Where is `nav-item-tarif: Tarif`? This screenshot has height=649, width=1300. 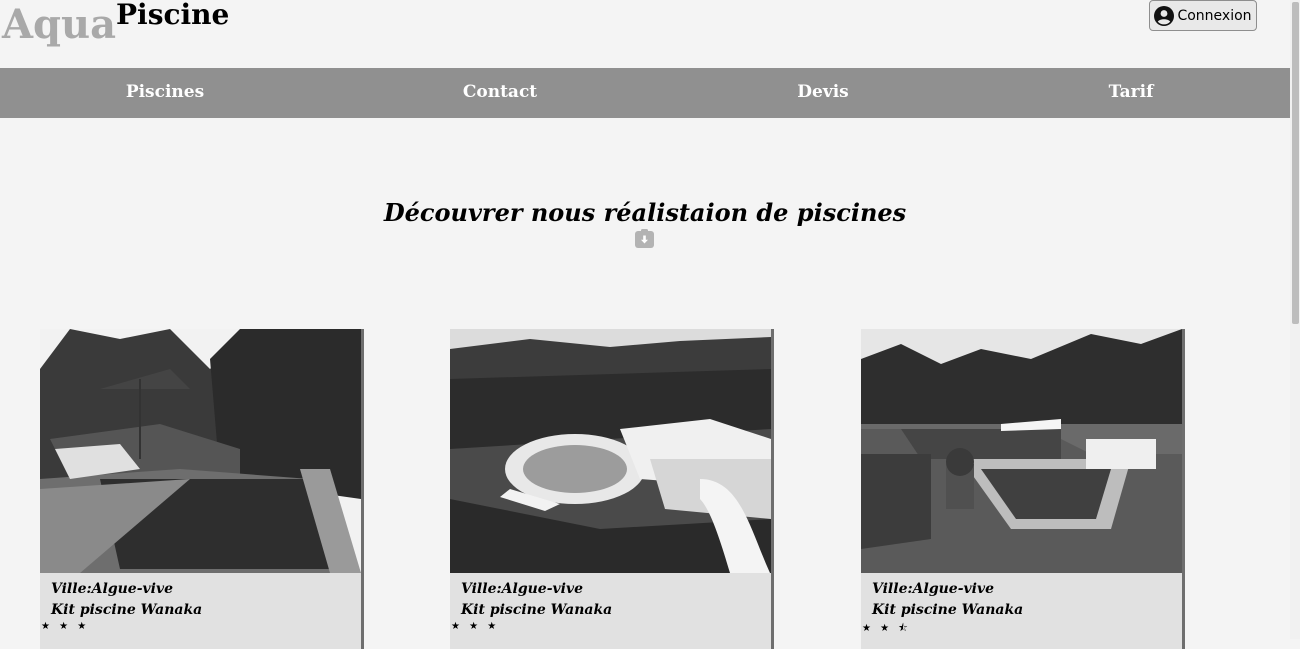
nav-item-tarif: Tarif is located at coordinates (1131, 93).